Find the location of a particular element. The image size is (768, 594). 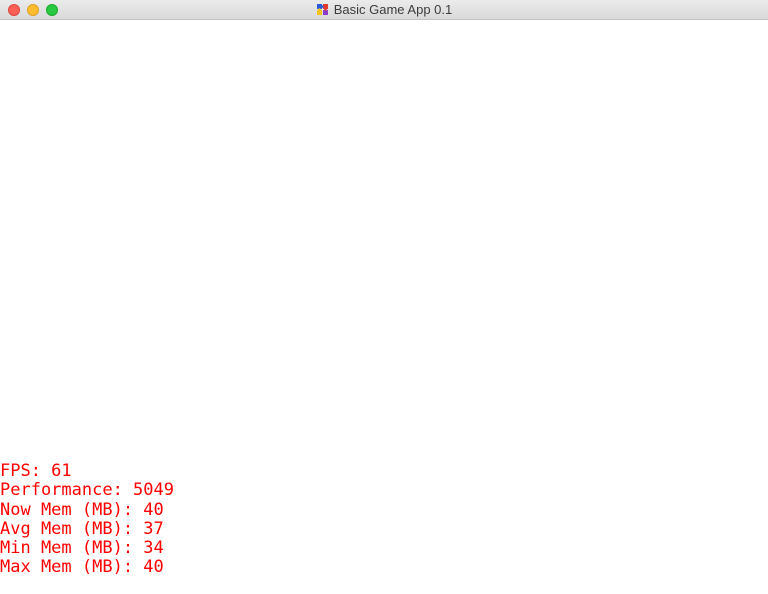

window-title: Basic Game App 0.1 is located at coordinates (393, 9).